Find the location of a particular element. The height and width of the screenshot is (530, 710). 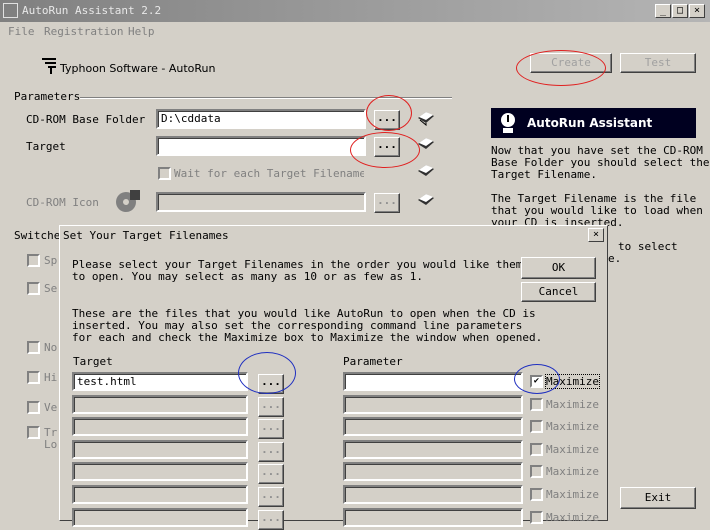

window-titlebar: AutoRun Assistant 2.2 _ □ × is located at coordinates (355, 11).